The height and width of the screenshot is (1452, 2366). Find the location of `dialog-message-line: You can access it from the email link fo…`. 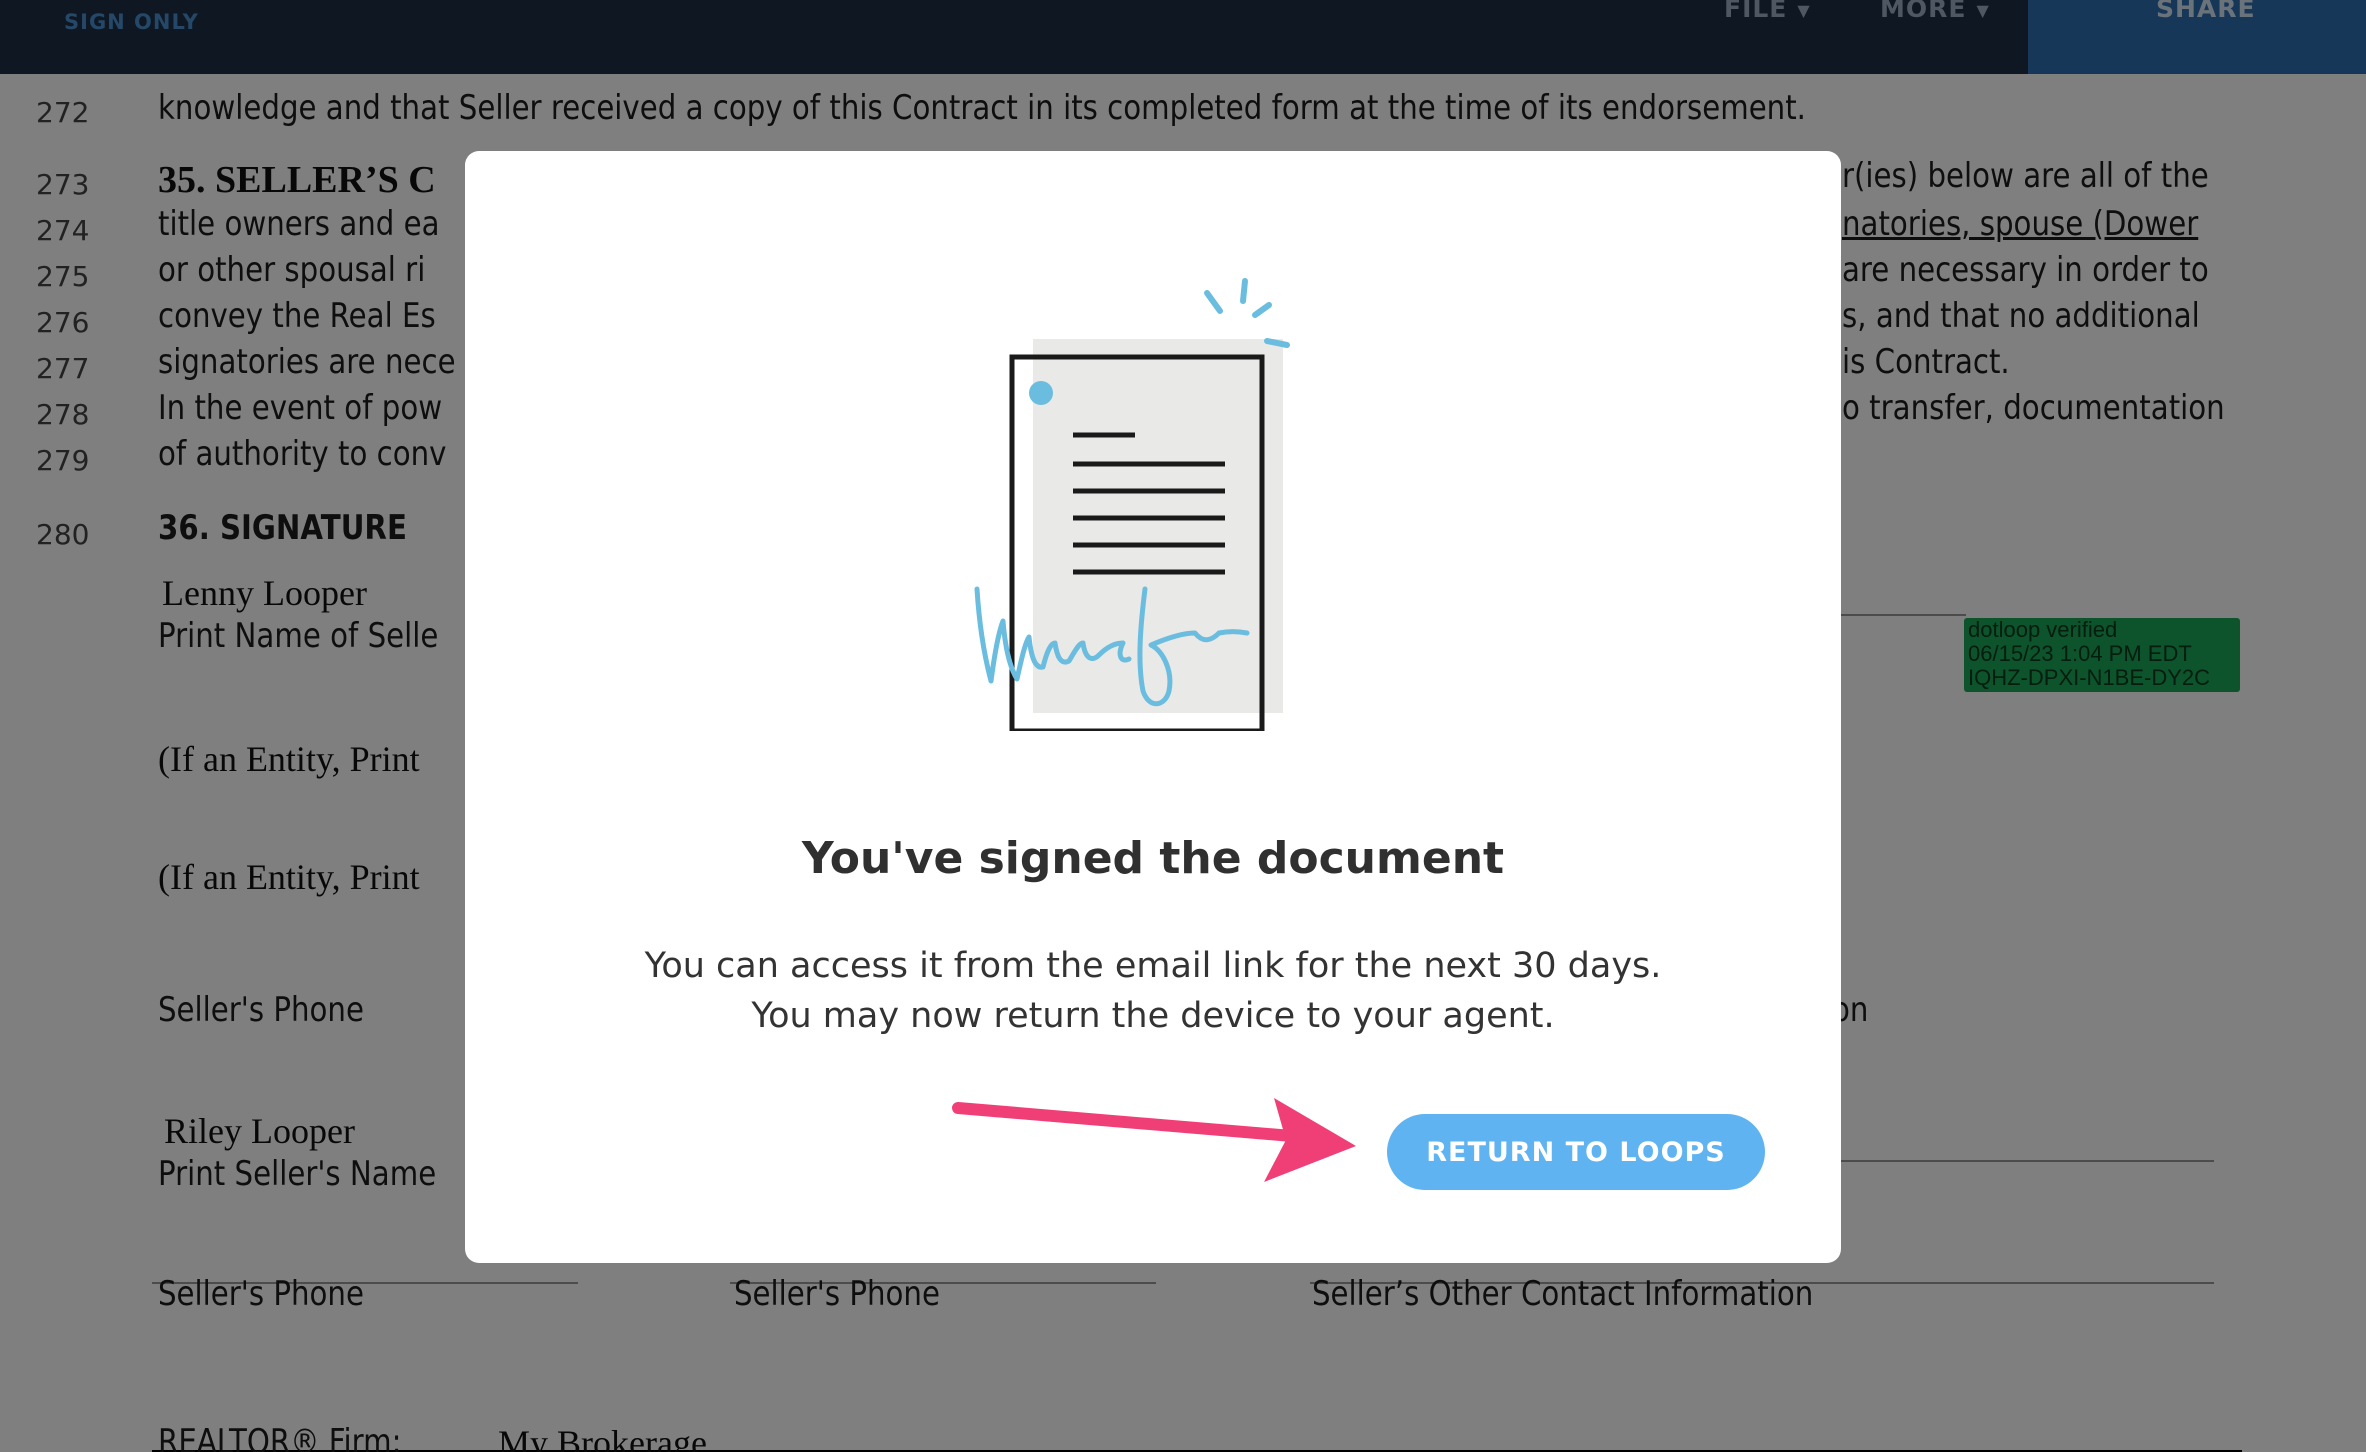

dialog-message-line: You can access it from the email link fo… is located at coordinates (1153, 966).